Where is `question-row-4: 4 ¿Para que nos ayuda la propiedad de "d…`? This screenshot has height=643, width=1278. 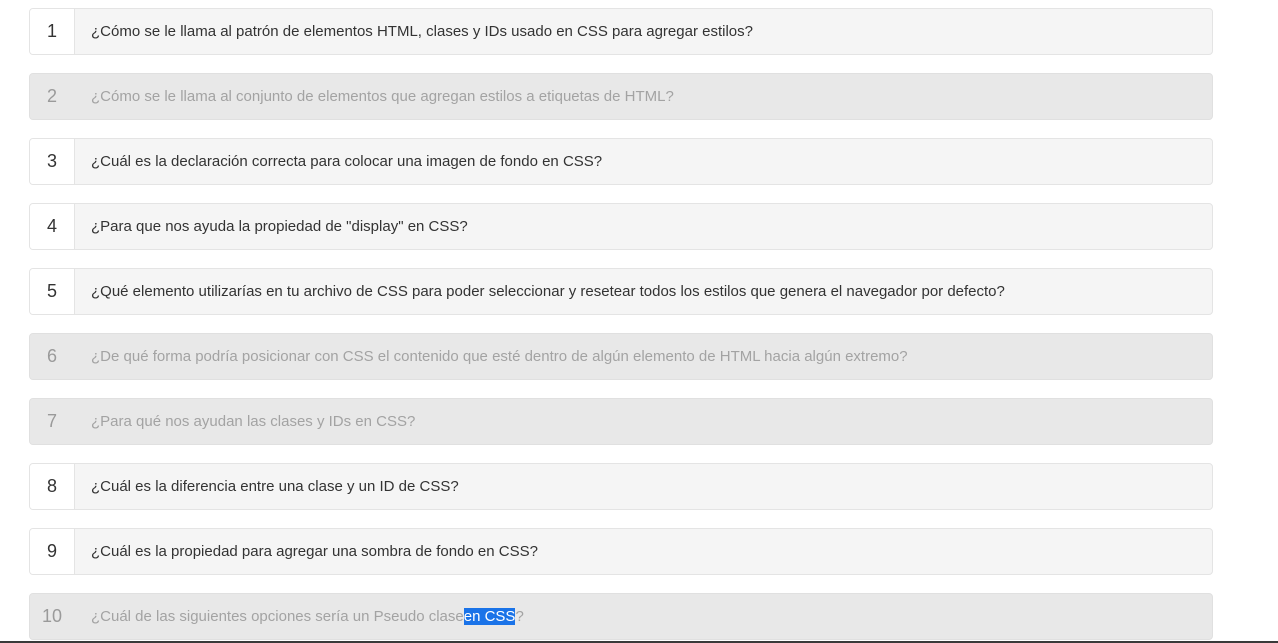 question-row-4: 4 ¿Para que nos ayuda la propiedad de "d… is located at coordinates (621, 226).